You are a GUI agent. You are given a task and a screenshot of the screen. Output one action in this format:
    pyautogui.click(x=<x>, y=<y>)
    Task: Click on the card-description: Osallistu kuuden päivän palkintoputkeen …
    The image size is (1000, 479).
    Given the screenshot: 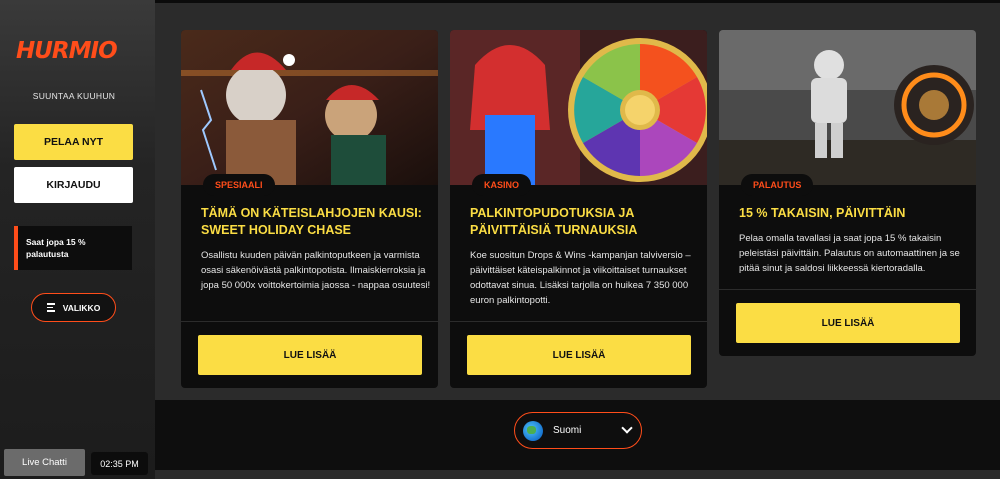 What is the action you would take?
    pyautogui.click(x=316, y=270)
    